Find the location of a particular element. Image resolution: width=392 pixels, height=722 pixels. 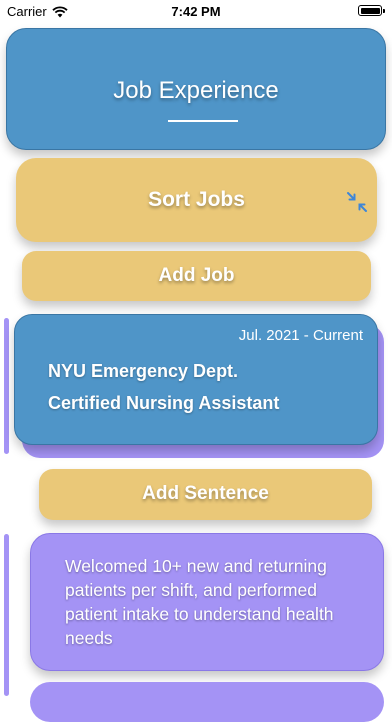

job-date-range: Jul. 2021 - Current is located at coordinates (300, 335).